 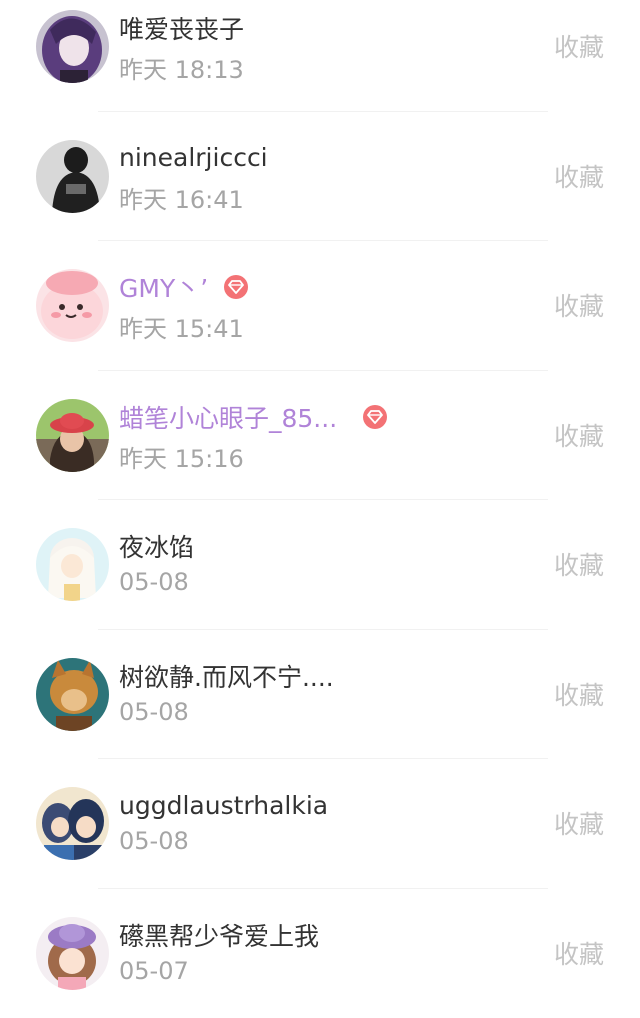 I want to click on user-name: 夜冰馅, so click(x=156, y=546).